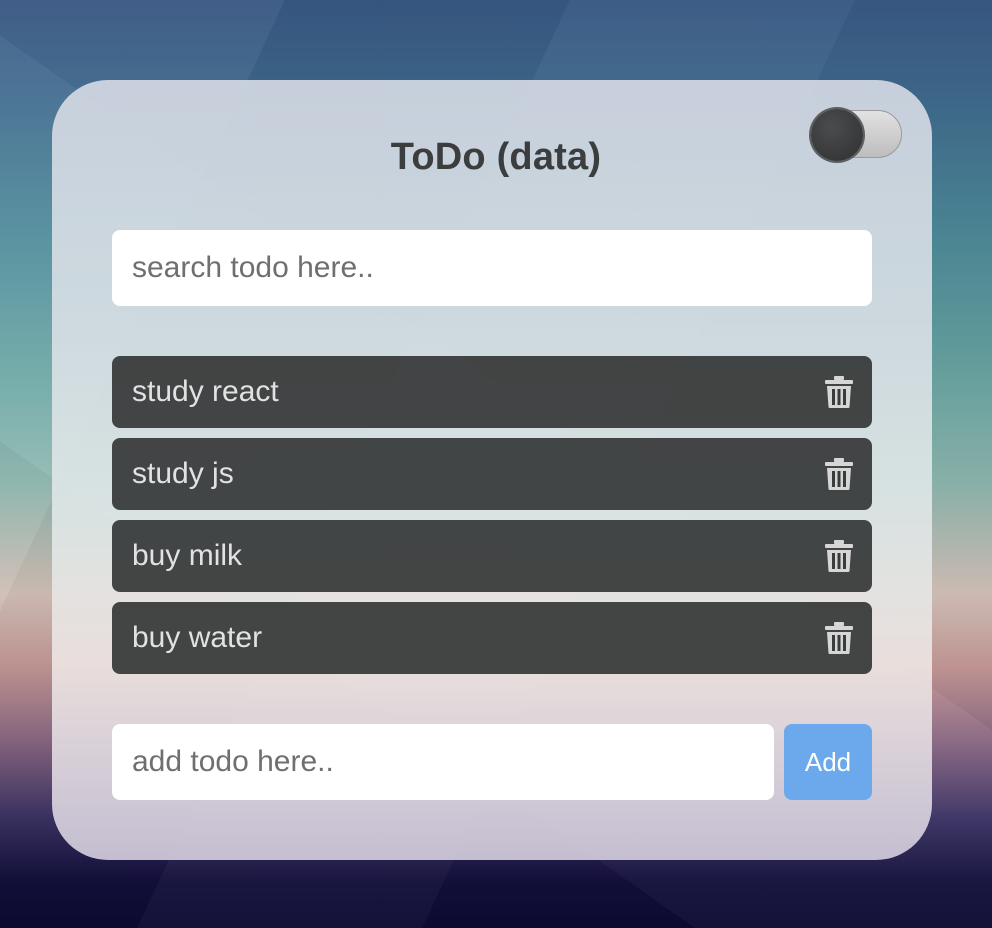  I want to click on search-input, so click(492, 268).